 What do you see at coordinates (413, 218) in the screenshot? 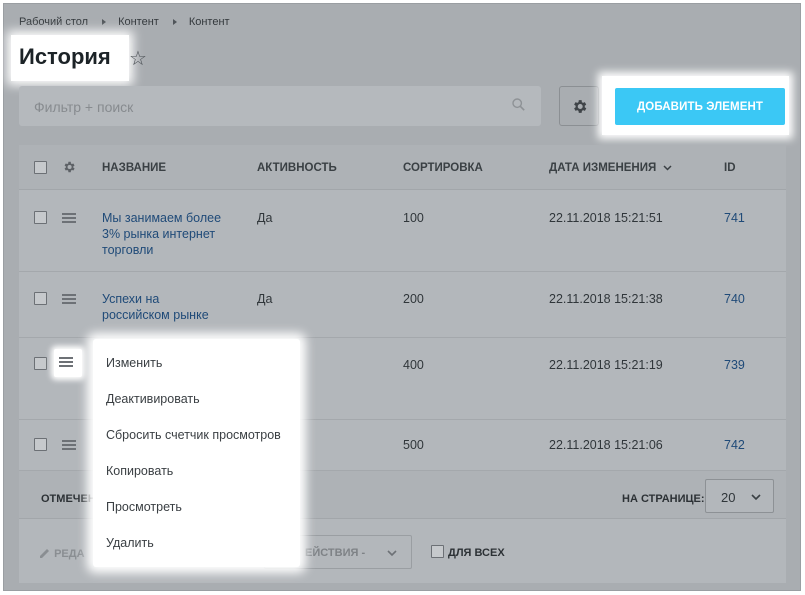
I see `row-sort: 100` at bounding box center [413, 218].